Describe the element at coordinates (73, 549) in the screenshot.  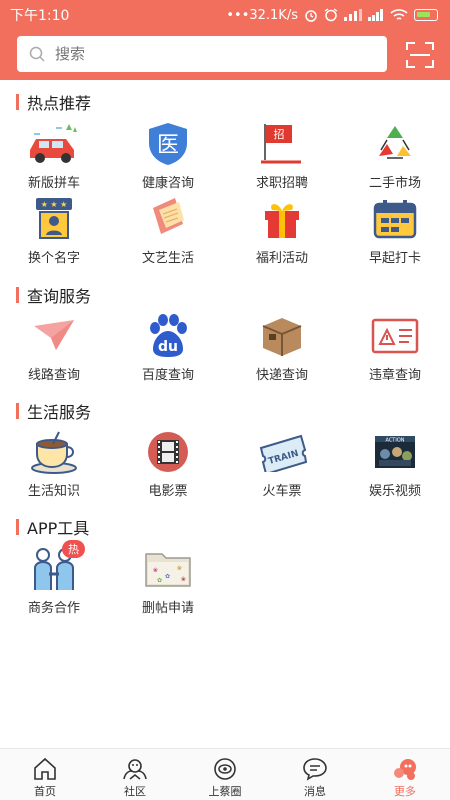
I see `hot-badge: 热` at that location.